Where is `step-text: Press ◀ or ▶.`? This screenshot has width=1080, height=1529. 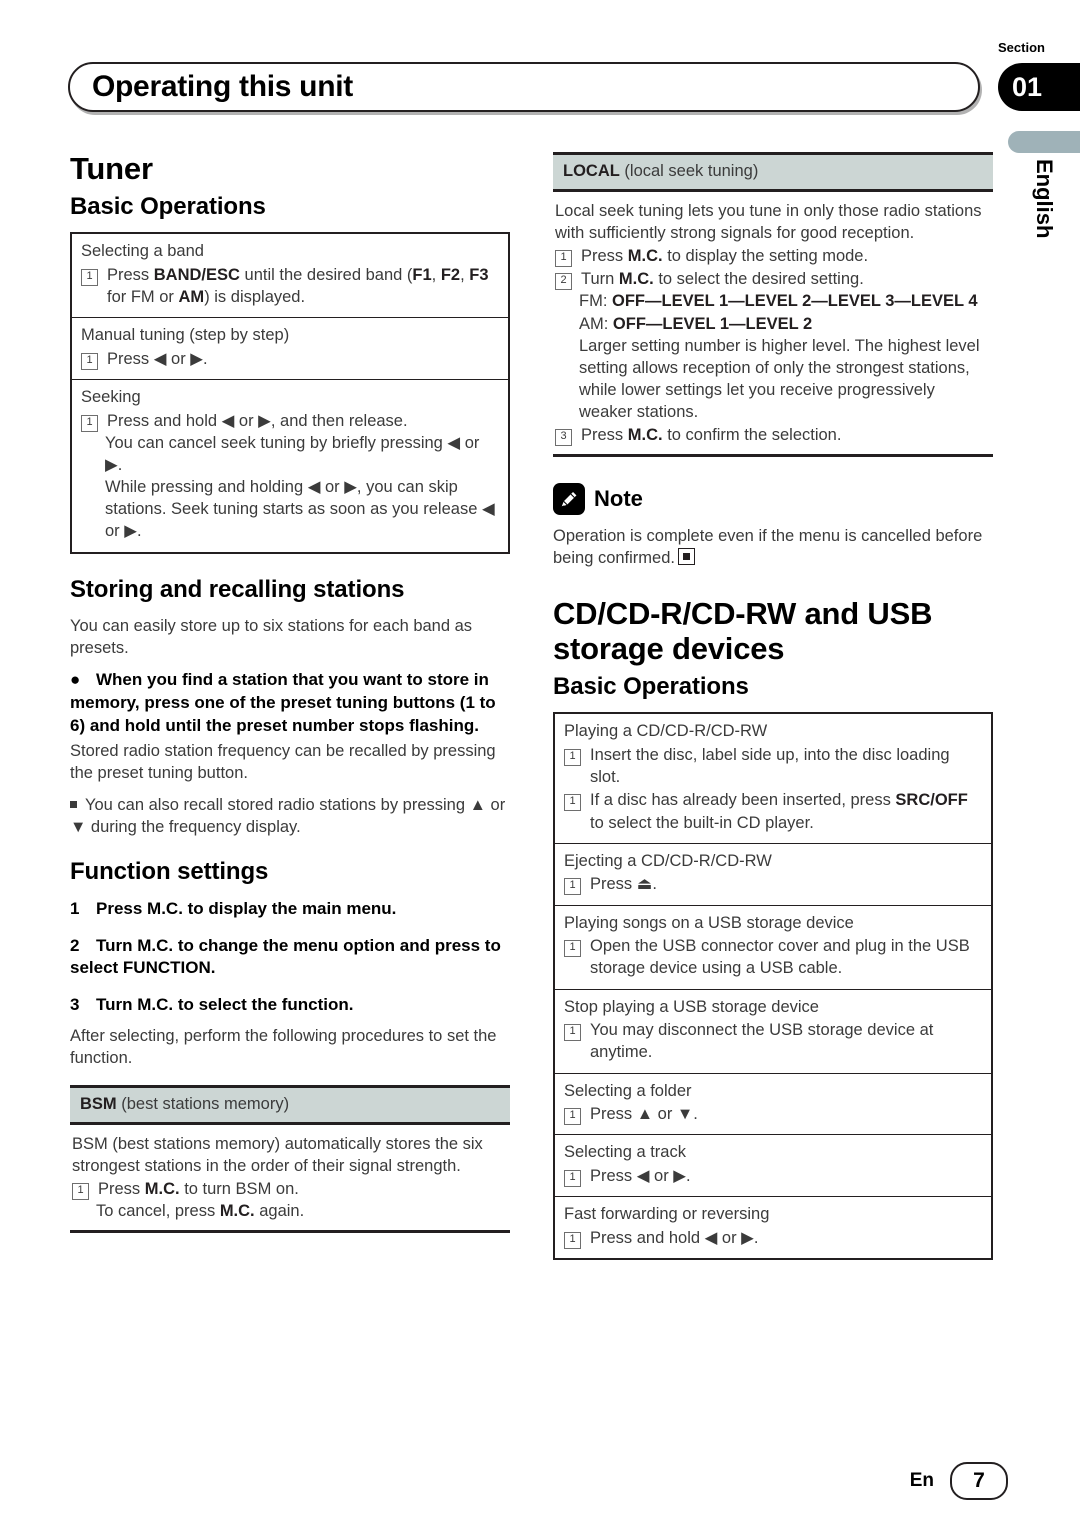 step-text: Press ◀ or ▶. is located at coordinates (640, 1176).